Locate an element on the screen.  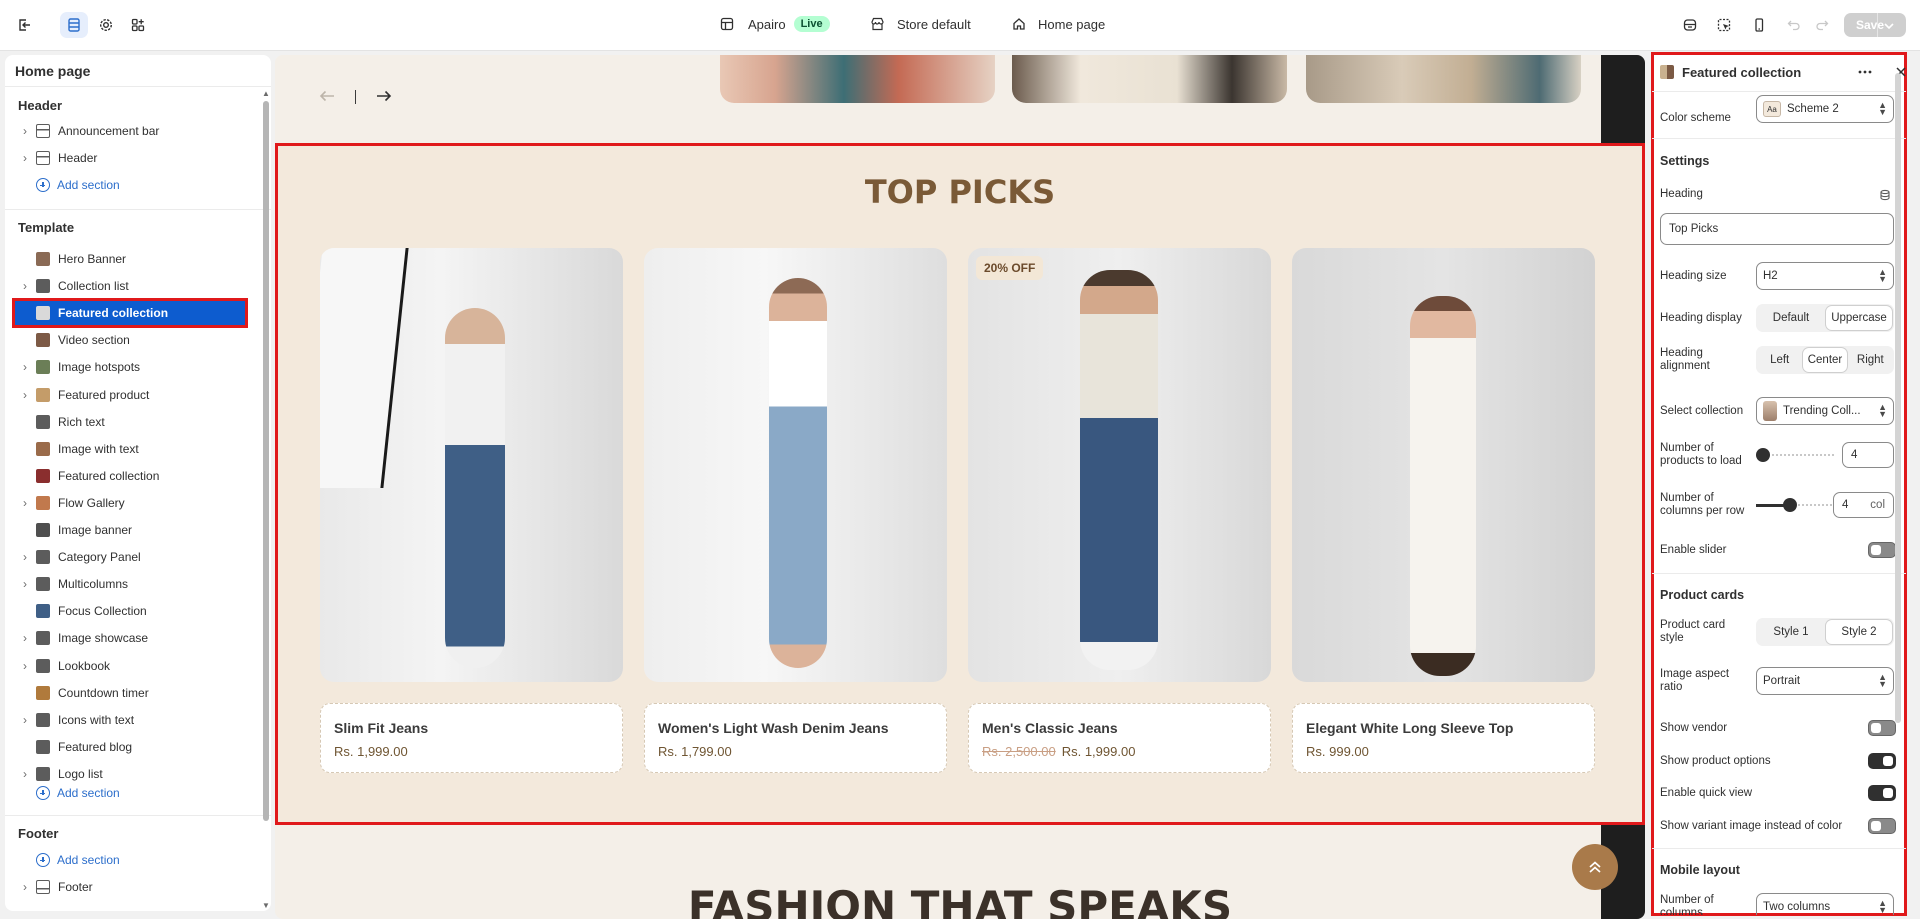
redo-icon is located at coordinates (1822, 25).